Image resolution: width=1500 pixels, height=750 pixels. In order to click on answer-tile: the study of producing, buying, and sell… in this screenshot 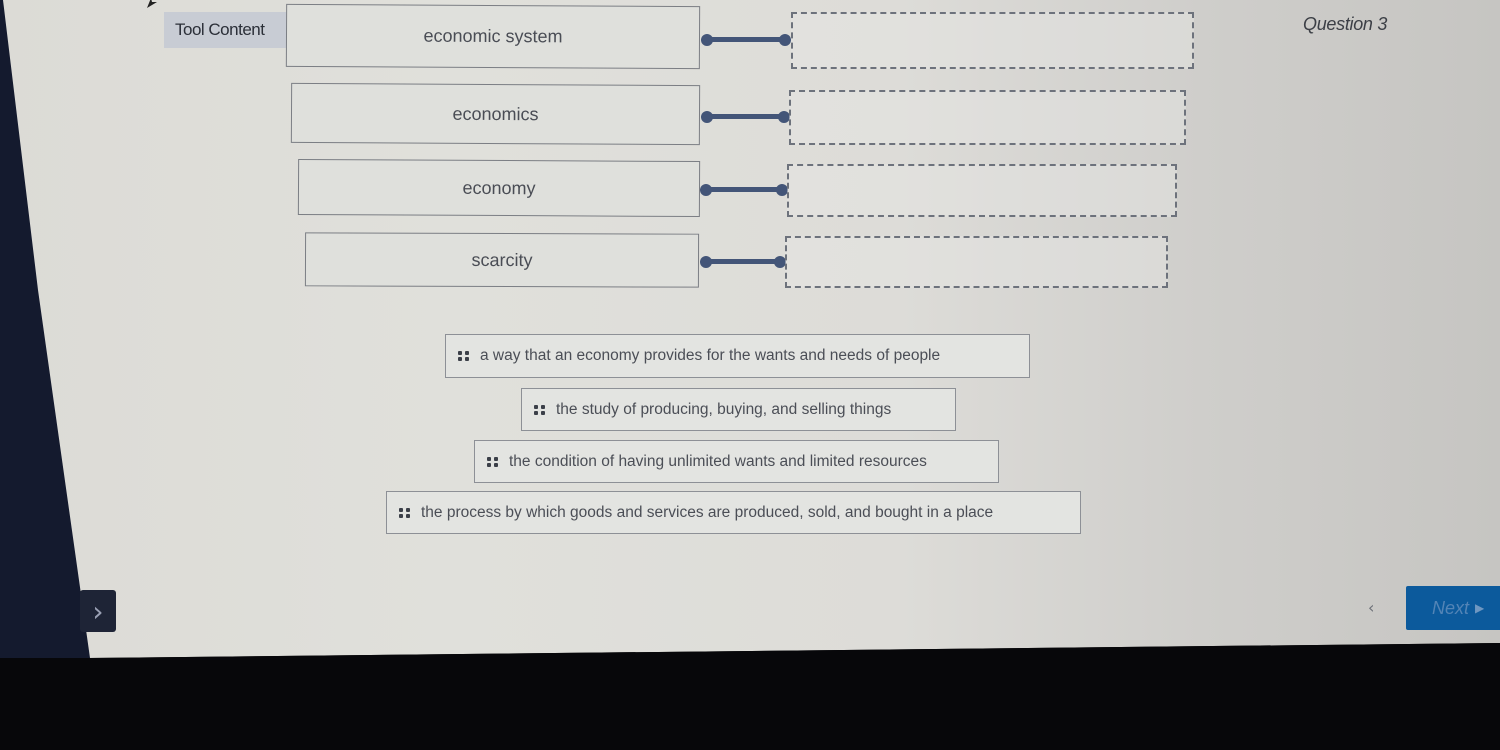, I will do `click(738, 409)`.